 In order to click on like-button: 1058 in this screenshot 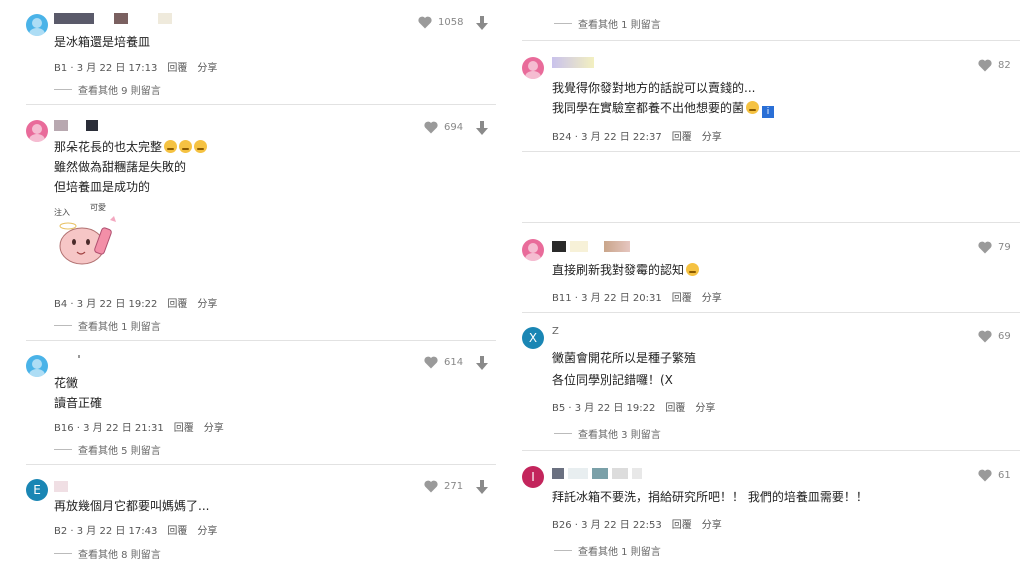, I will do `click(440, 22)`.